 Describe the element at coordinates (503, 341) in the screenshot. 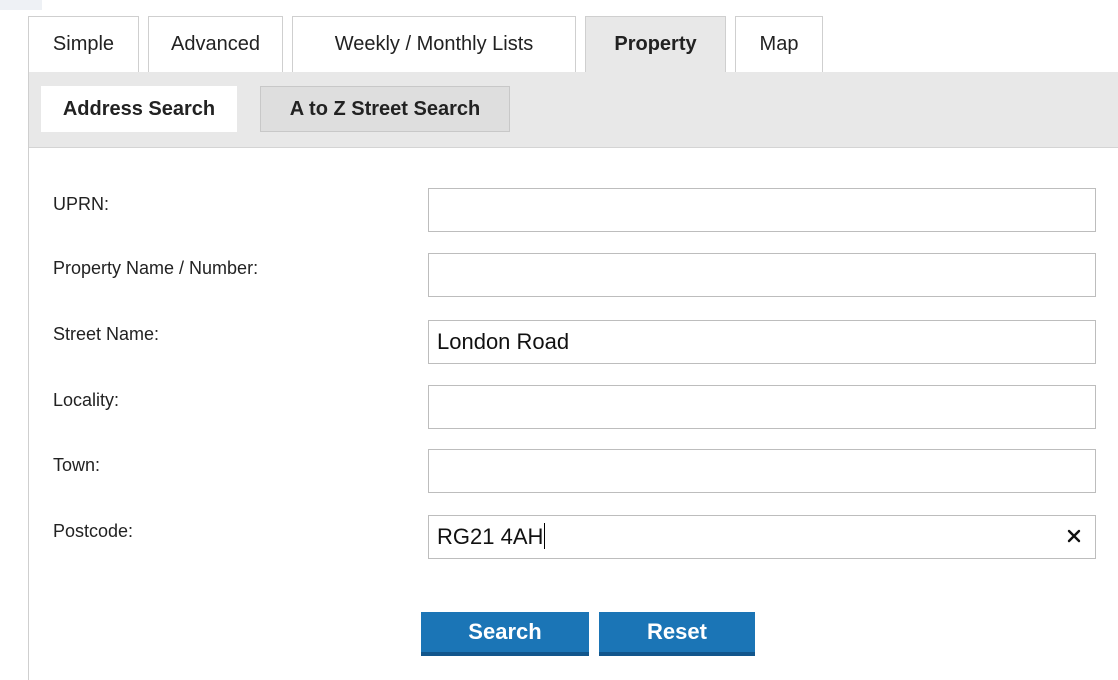

I see `street-name-value: London Road` at that location.